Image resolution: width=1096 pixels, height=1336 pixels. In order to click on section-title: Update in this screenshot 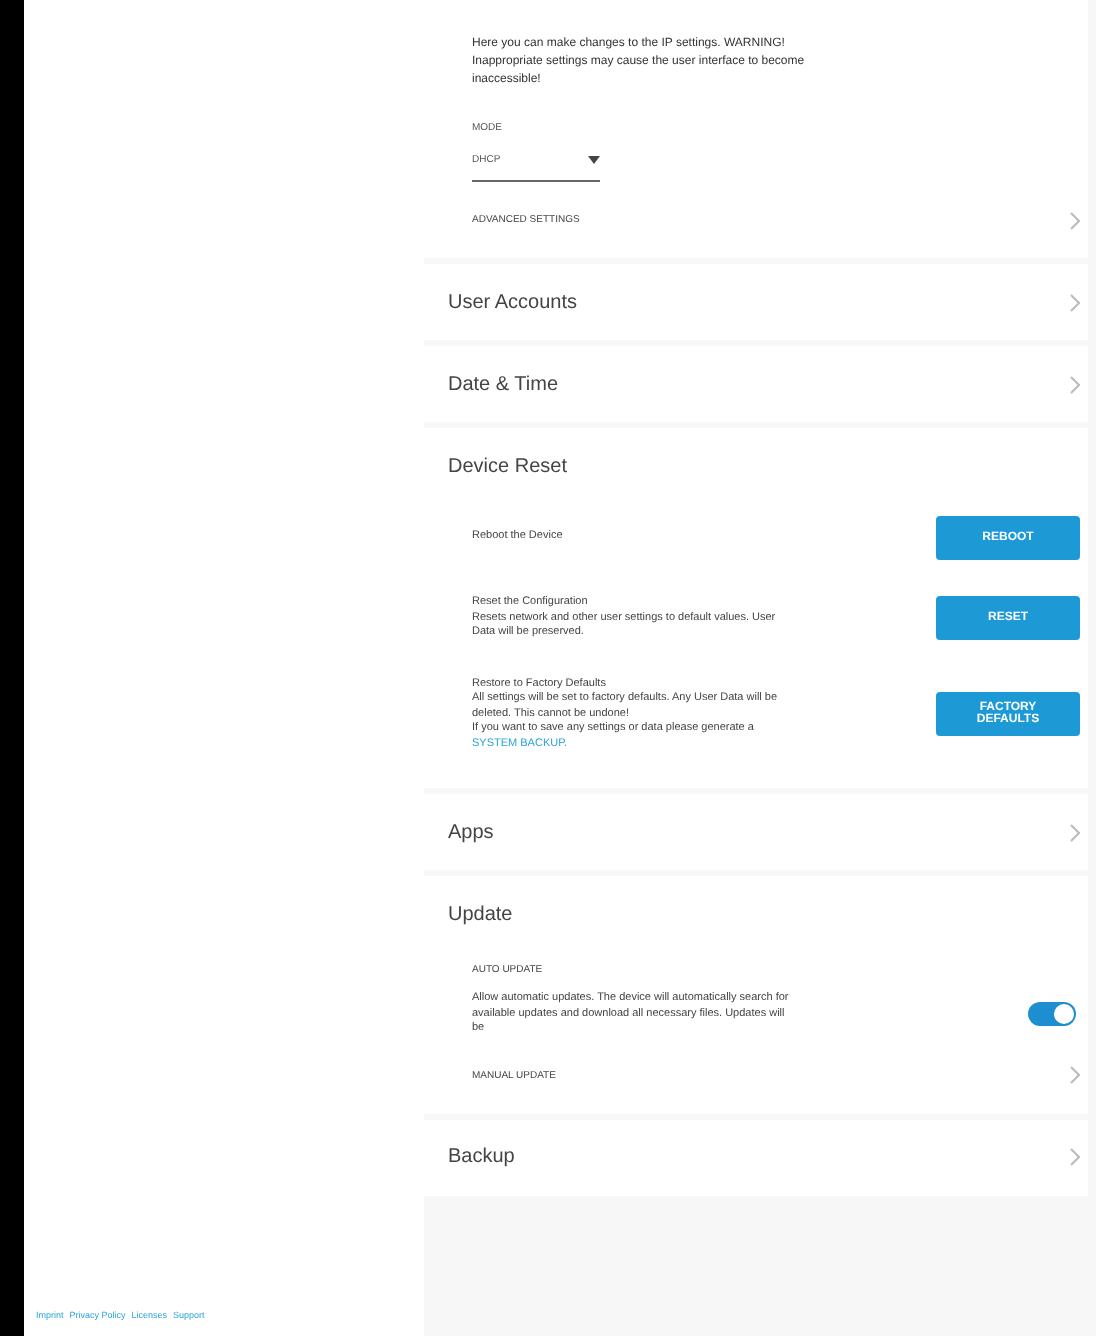, I will do `click(480, 914)`.